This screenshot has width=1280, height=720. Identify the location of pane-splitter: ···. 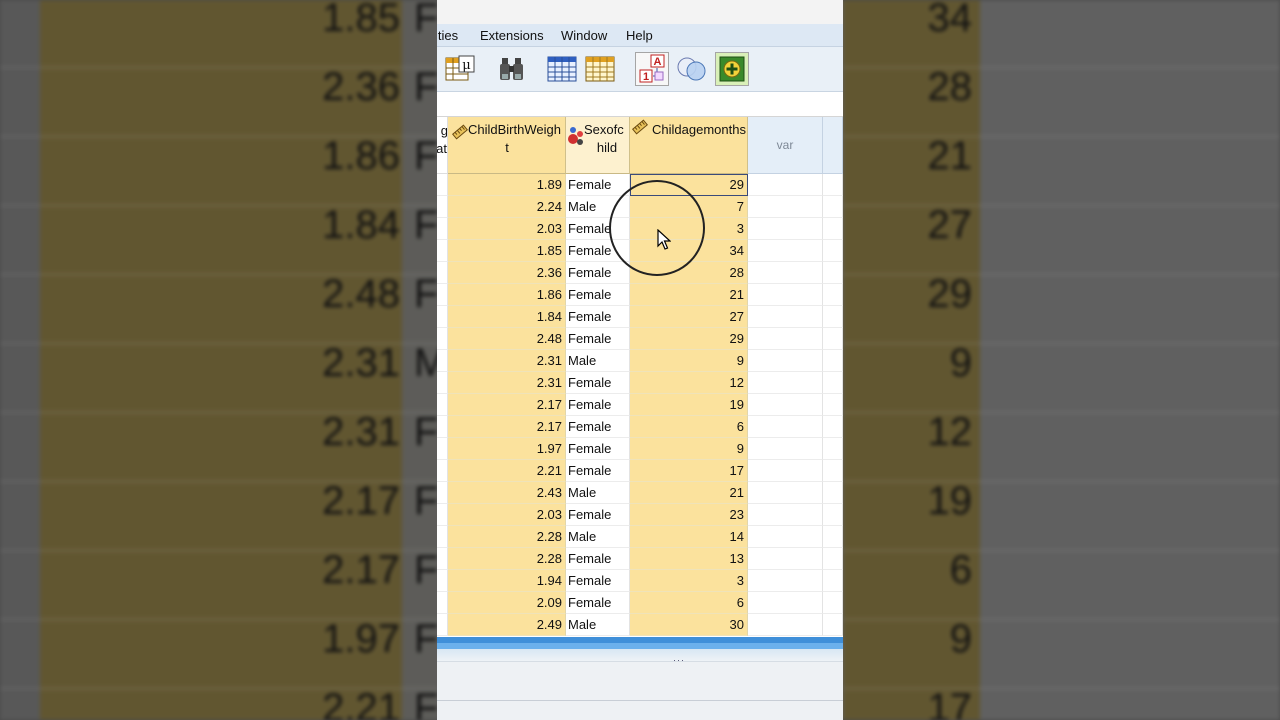
(640, 651).